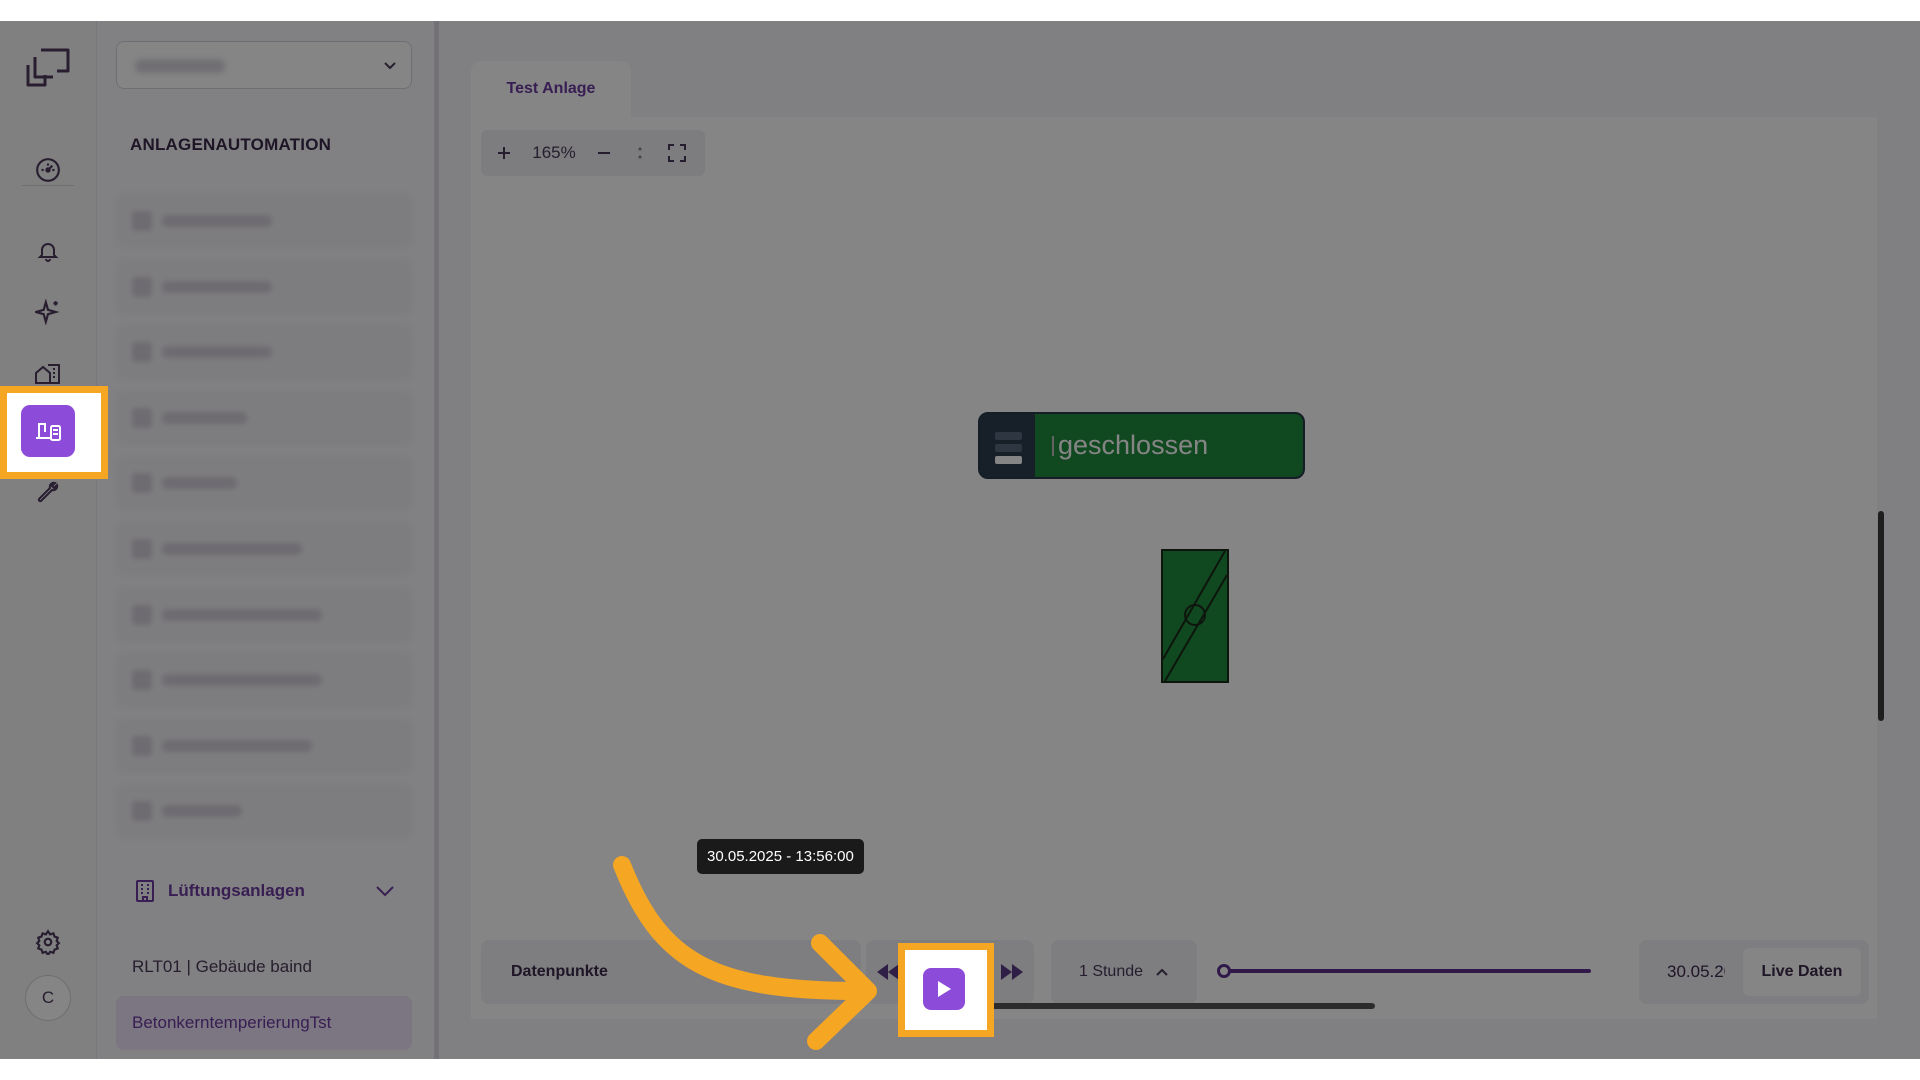 The height and width of the screenshot is (1080, 1920). I want to click on wrench-icon, so click(48, 492).